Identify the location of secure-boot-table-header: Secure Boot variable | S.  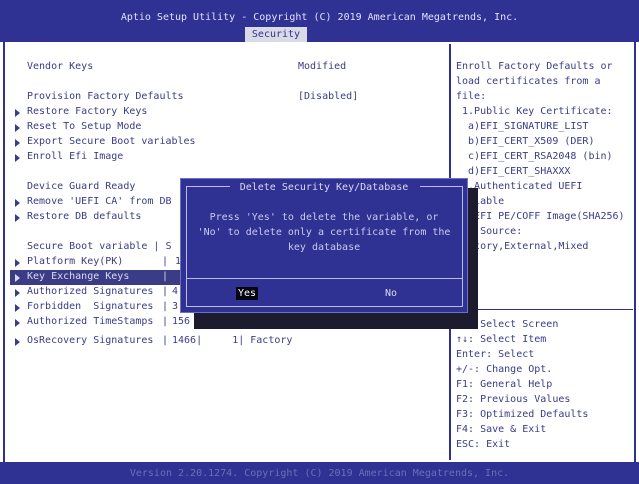
(99, 246).